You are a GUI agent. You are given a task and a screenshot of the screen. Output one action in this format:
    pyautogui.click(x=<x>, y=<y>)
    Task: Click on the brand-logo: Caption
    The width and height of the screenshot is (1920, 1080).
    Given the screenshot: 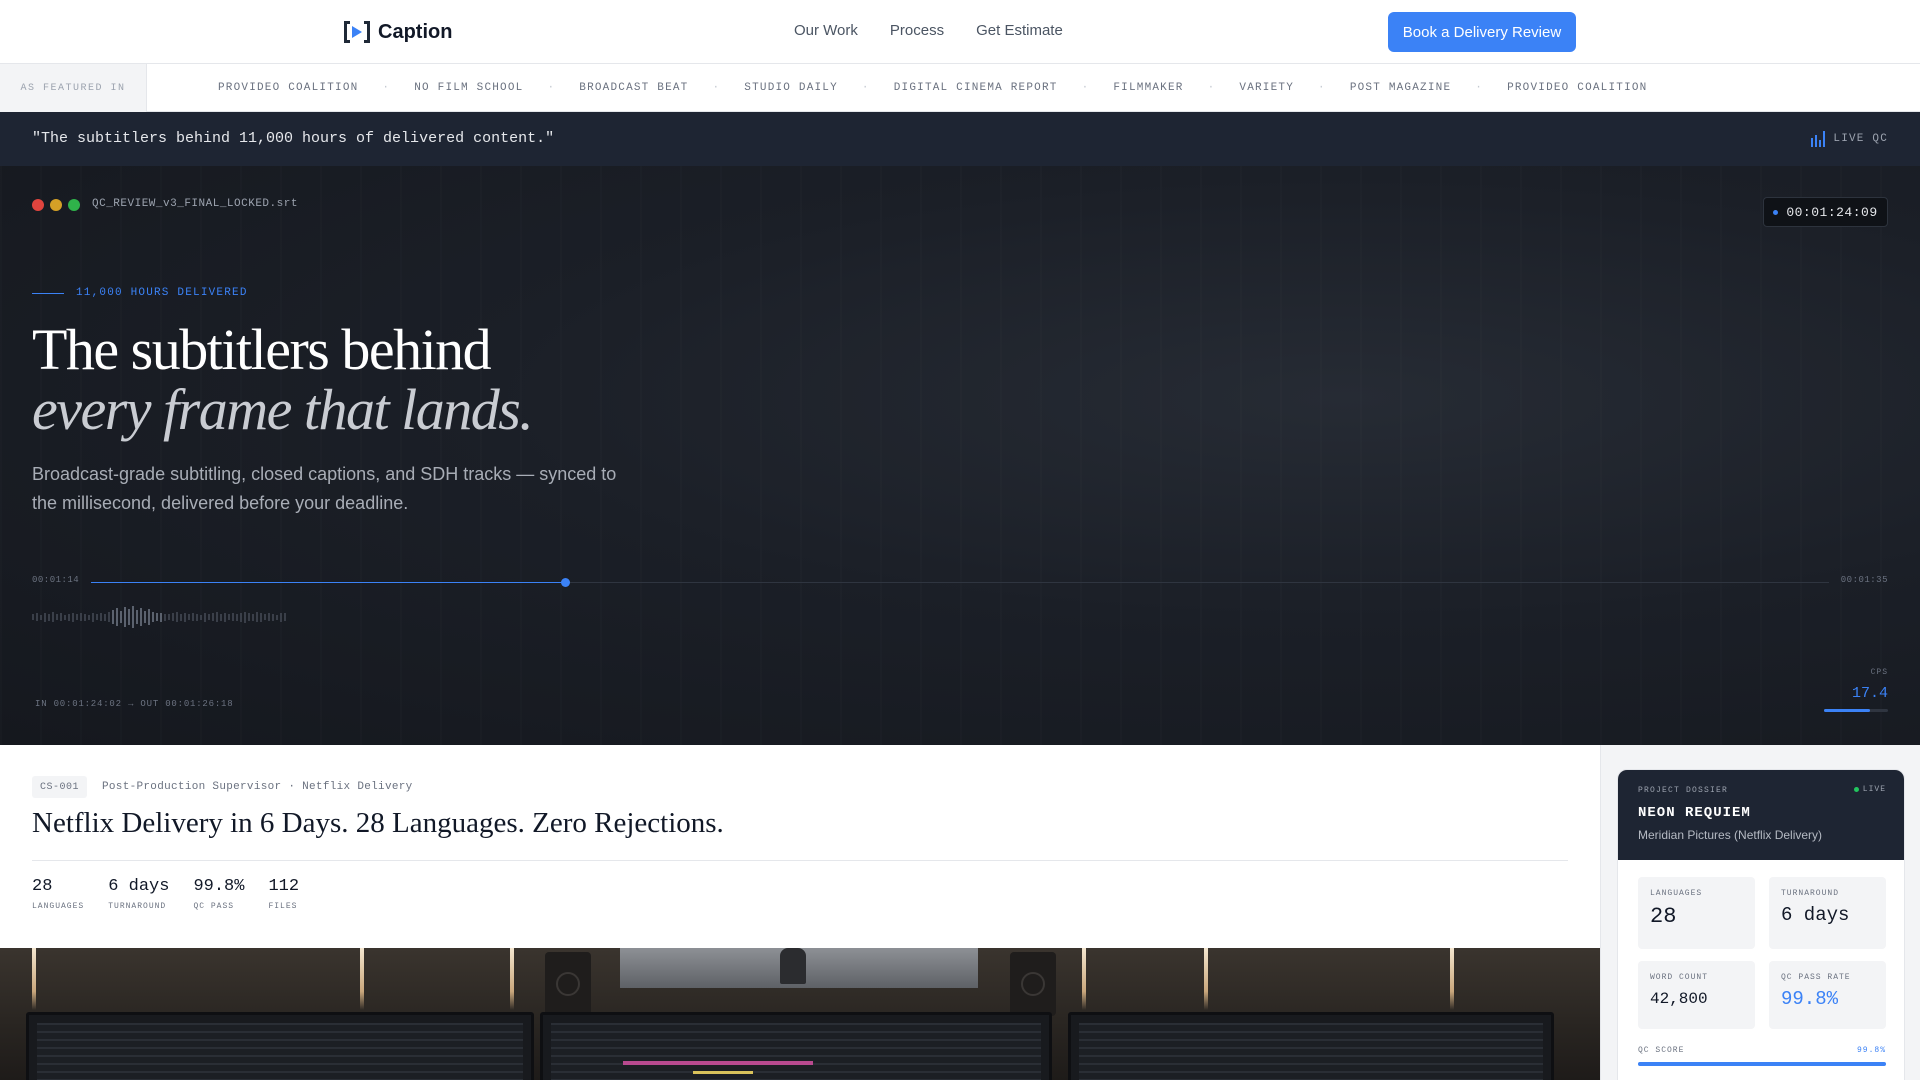 What is the action you would take?
    pyautogui.click(x=398, y=32)
    